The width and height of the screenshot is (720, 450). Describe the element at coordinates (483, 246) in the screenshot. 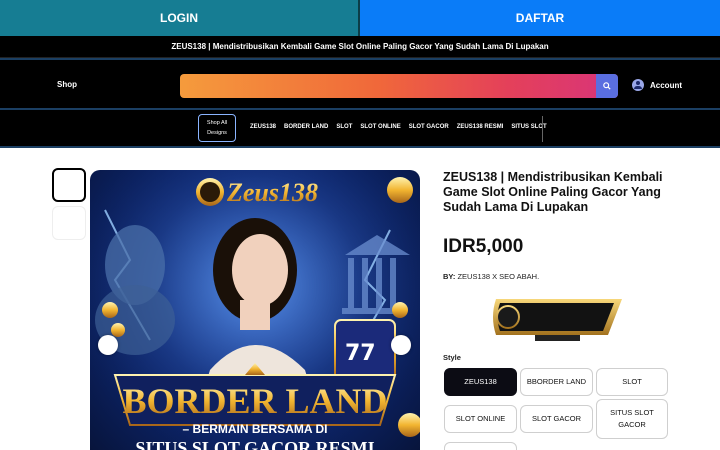

I see `product-price: IDR5,000` at that location.